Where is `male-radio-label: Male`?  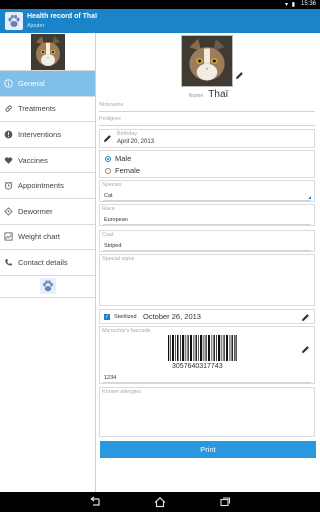
male-radio-label: Male is located at coordinates (123, 158).